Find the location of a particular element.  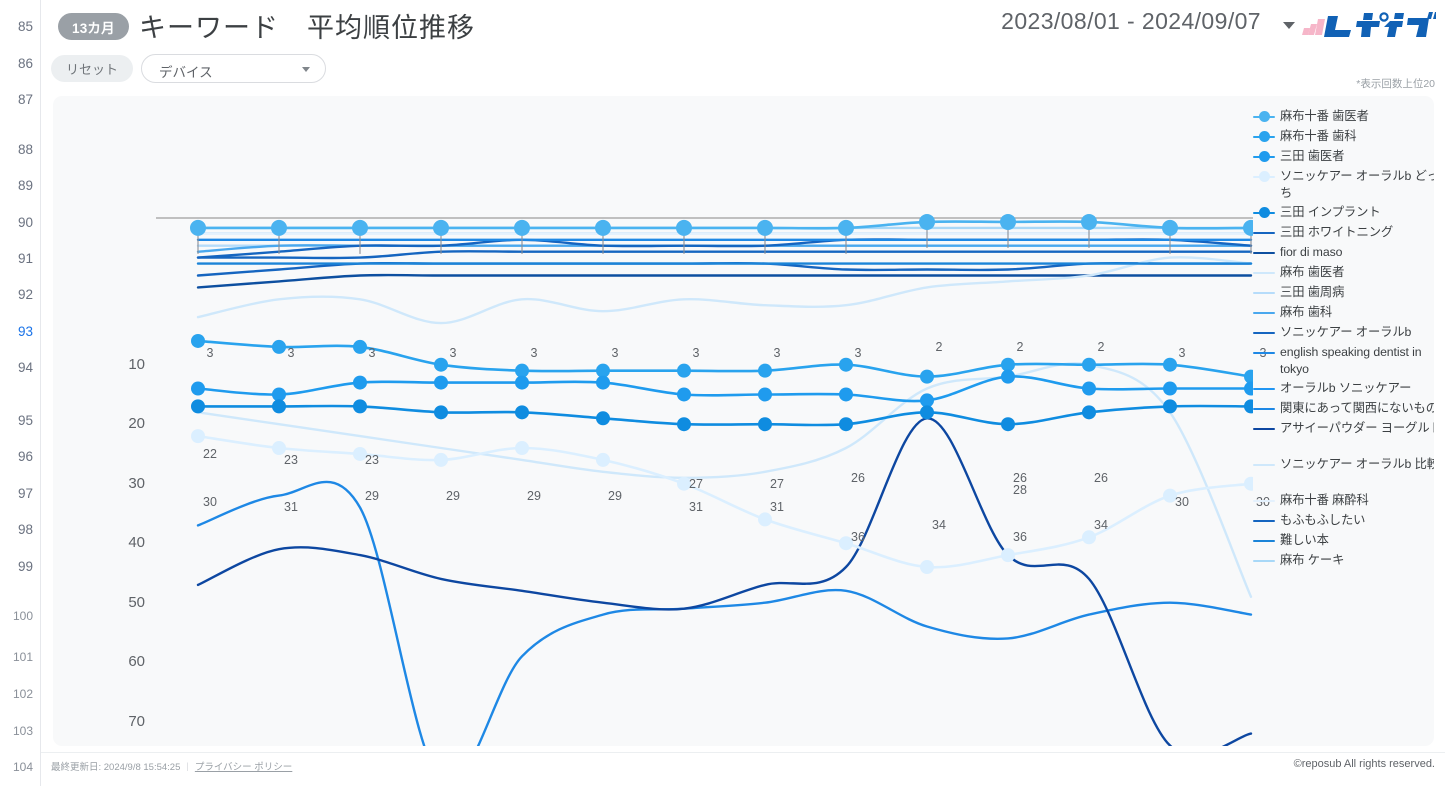

range-badge: 13カ月 is located at coordinates (93, 26).